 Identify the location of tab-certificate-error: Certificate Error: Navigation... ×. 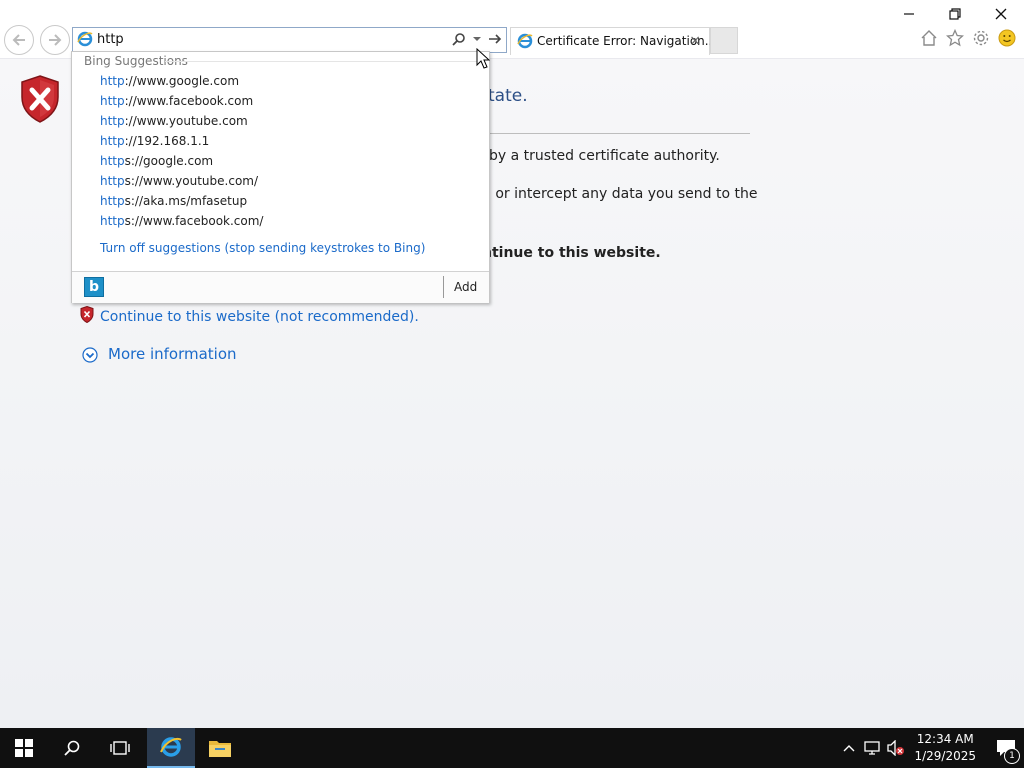
(613, 41).